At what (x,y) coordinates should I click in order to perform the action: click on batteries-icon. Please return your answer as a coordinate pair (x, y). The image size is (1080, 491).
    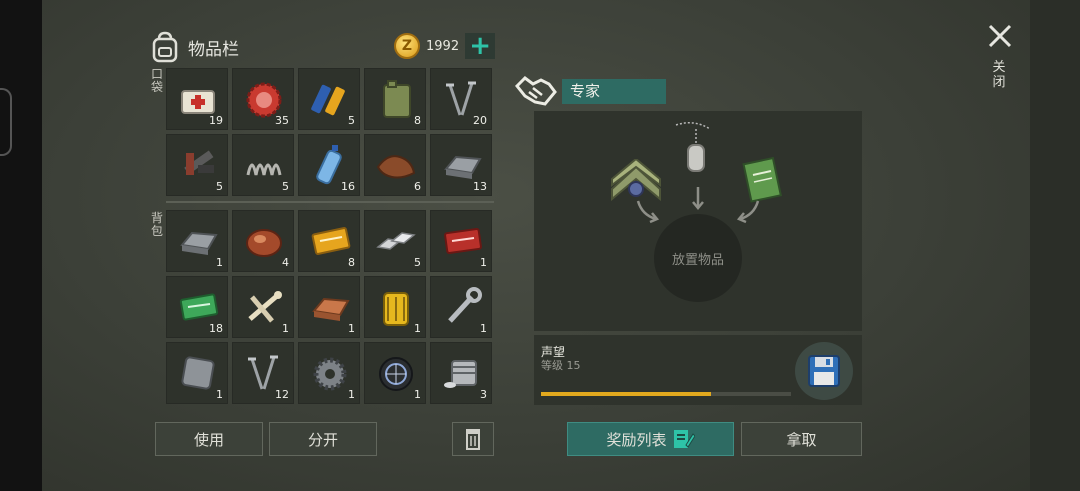
    Looking at the image, I should click on (328, 100).